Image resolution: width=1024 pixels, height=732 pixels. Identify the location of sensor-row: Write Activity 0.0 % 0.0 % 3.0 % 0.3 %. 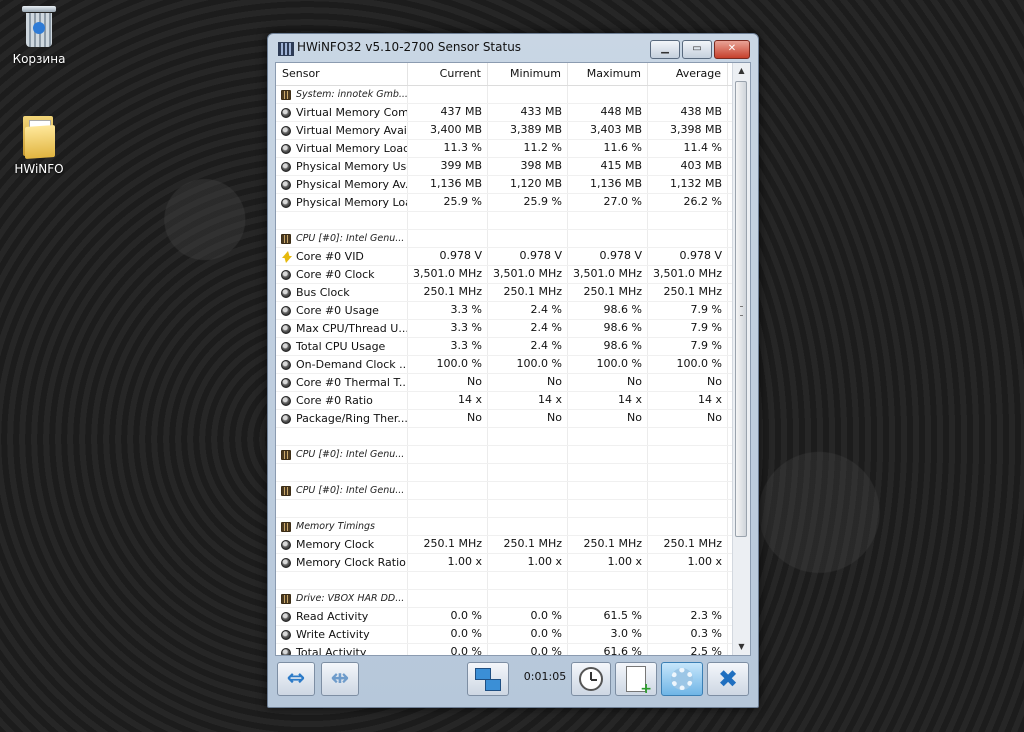
(504, 635).